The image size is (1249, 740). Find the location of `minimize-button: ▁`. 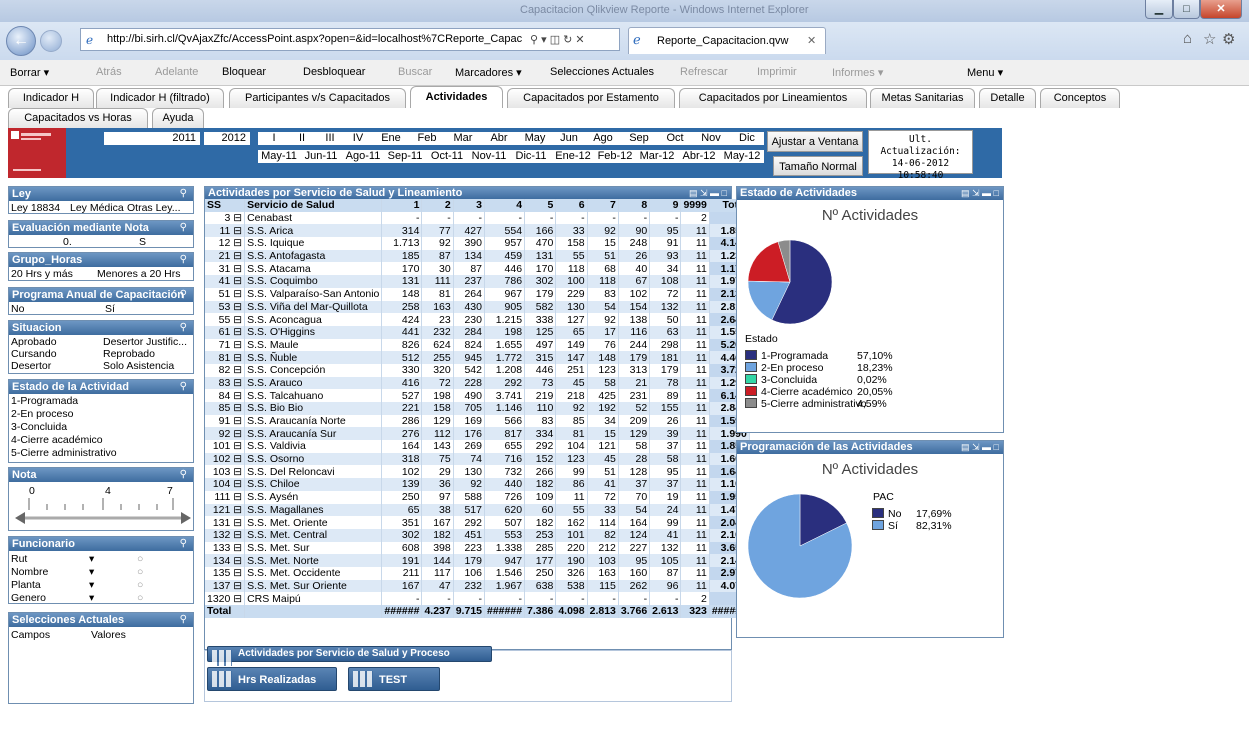

minimize-button: ▁ is located at coordinates (1159, 9).